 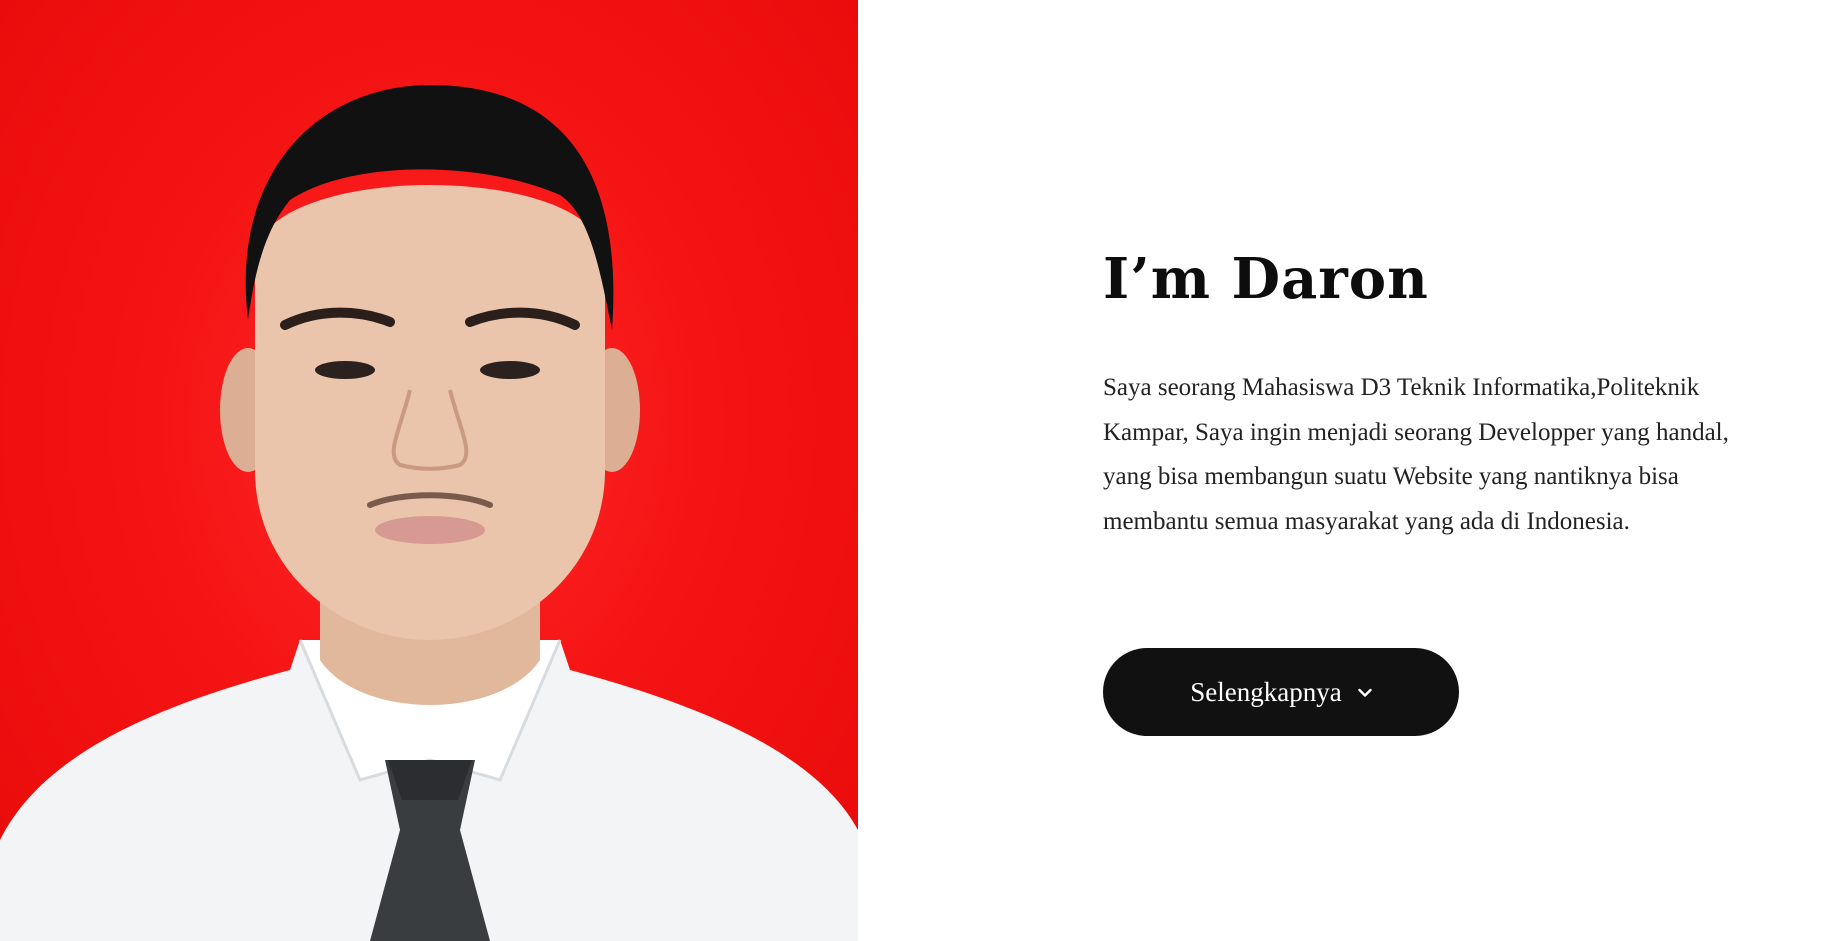 I want to click on face-shape, so click(x=430, y=412).